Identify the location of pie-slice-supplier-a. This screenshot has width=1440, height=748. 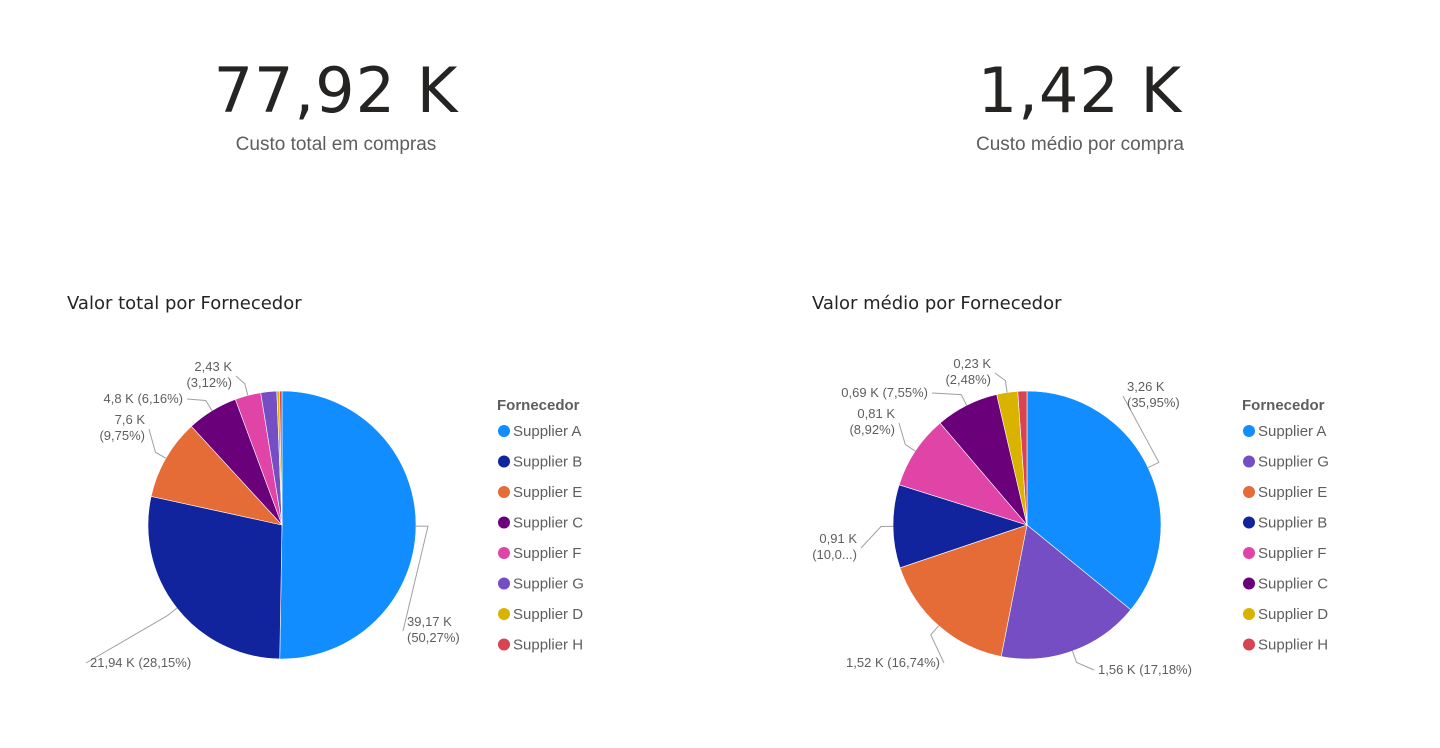
(348, 525).